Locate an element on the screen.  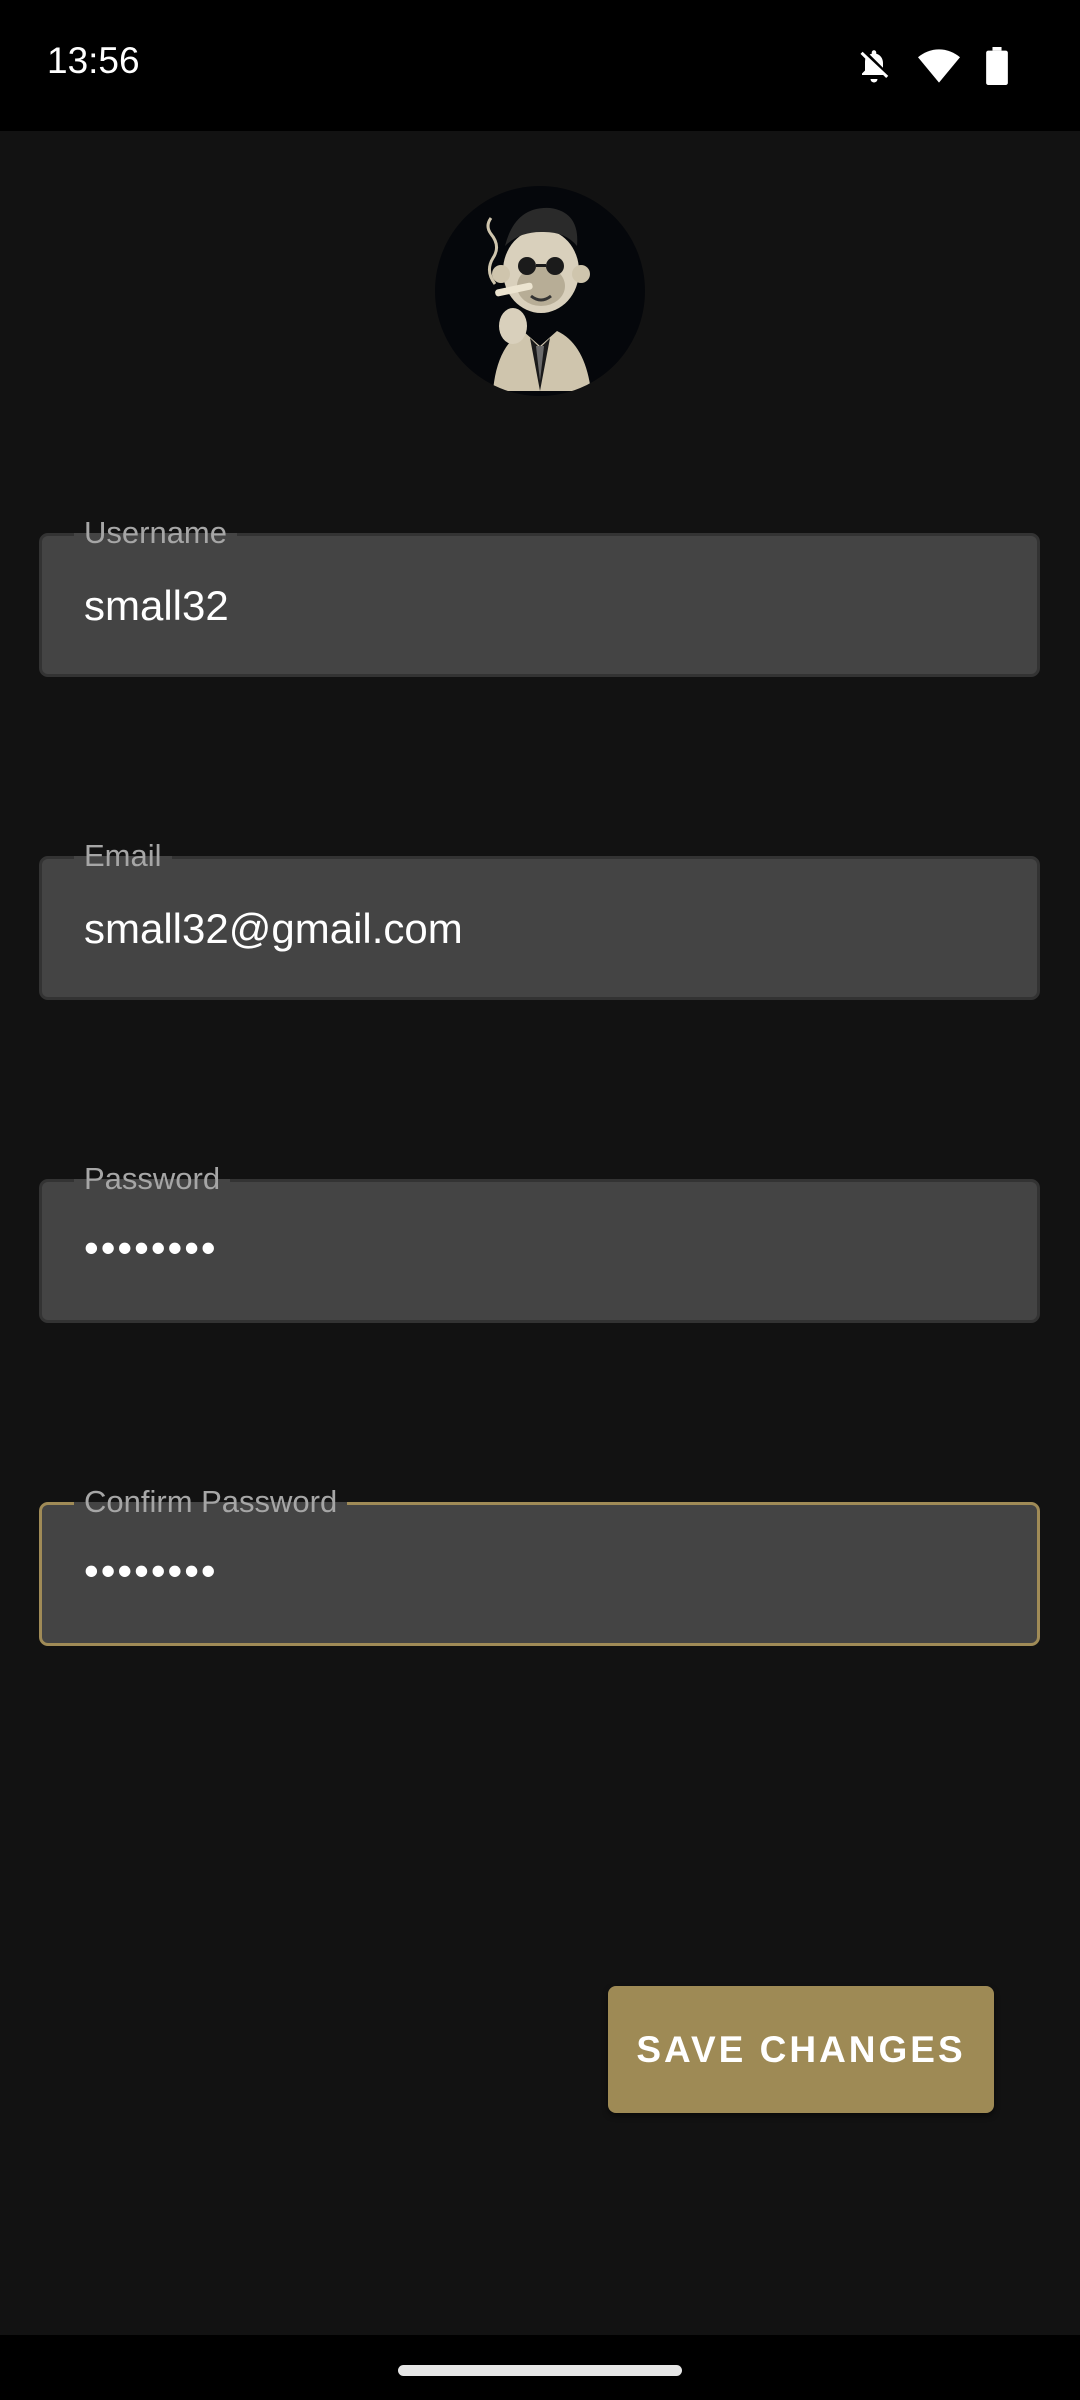
email-input: small32@gmail.com is located at coordinates (273, 929).